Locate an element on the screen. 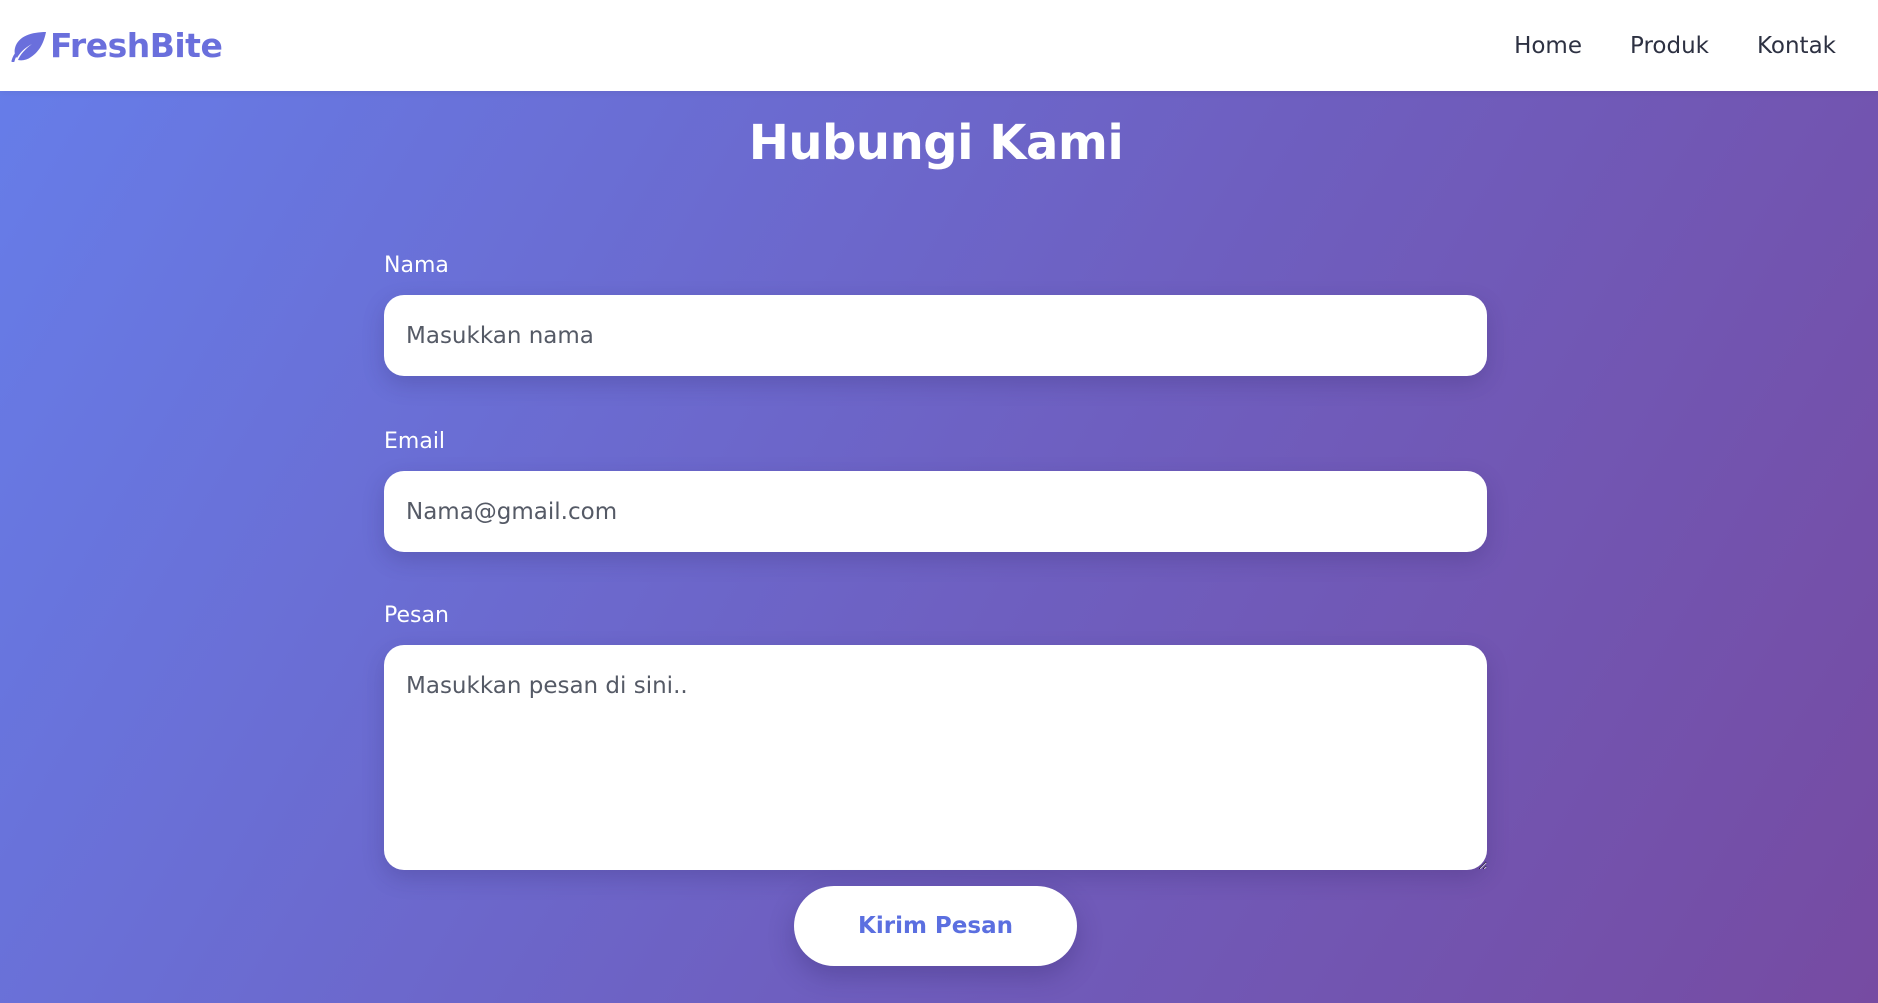 This screenshot has height=1003, width=1878. page-title: Hubungi Kami is located at coordinates (936, 143).